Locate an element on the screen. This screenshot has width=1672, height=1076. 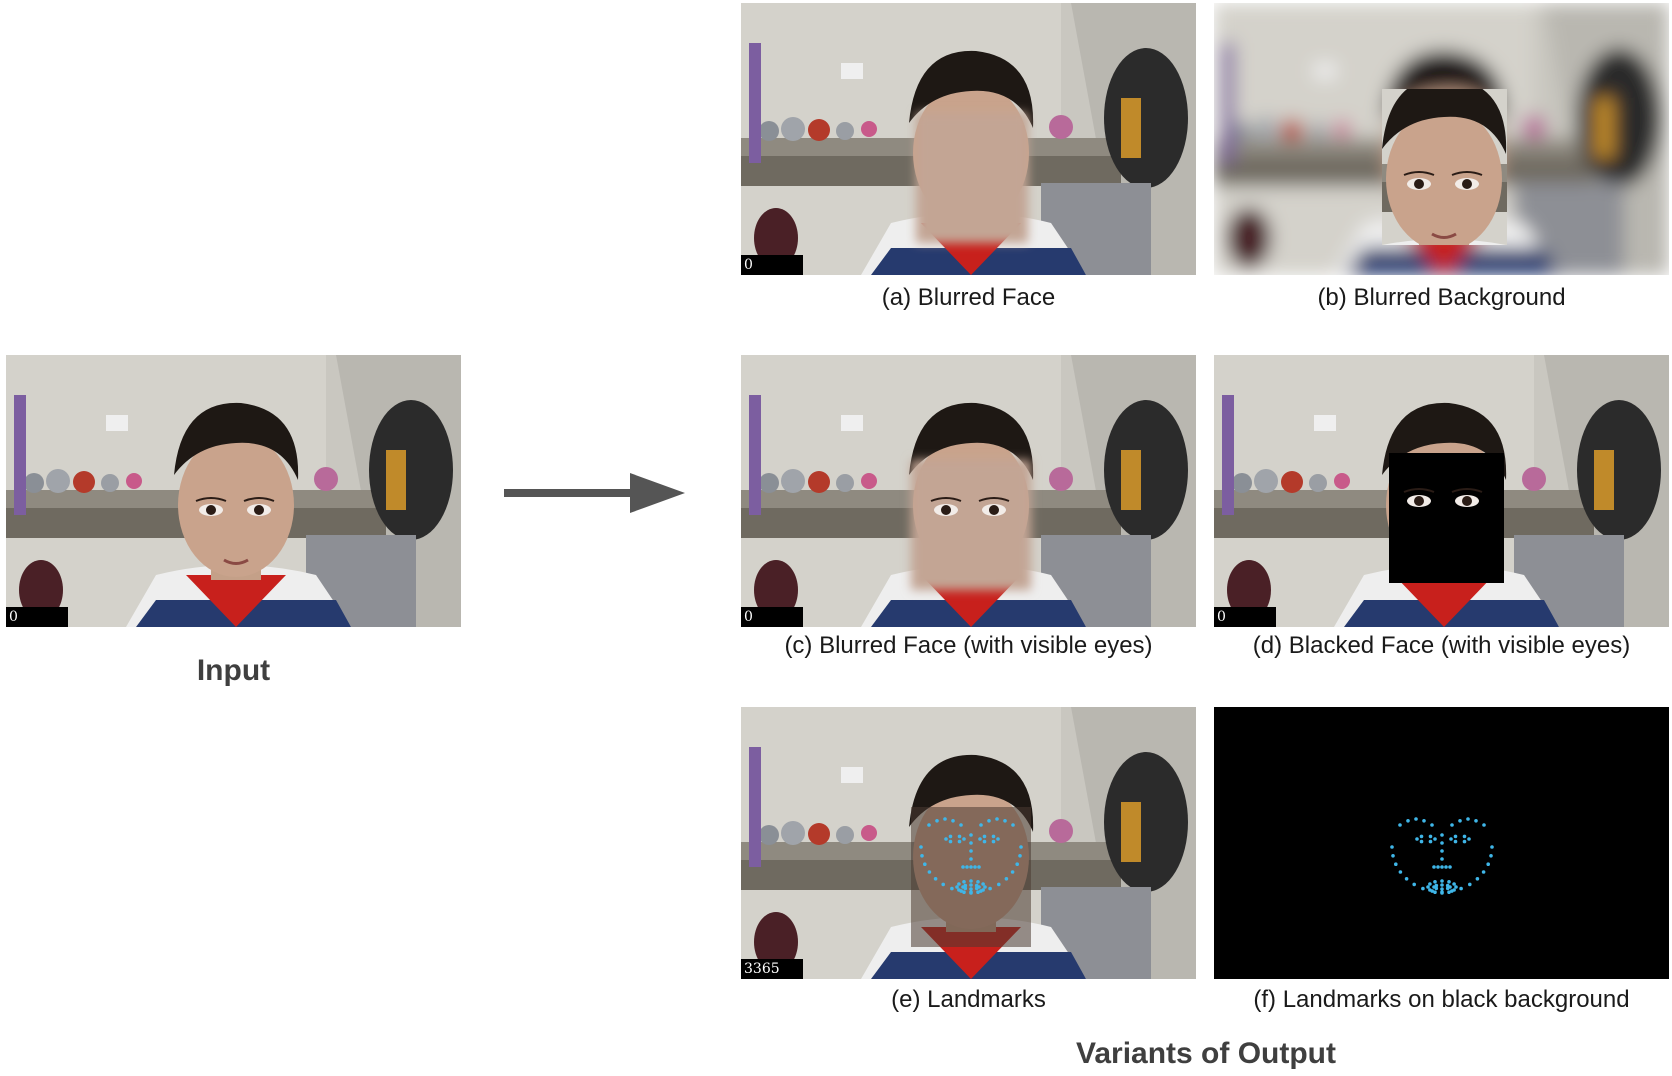
variant-landmarks: 3365 is located at coordinates (968, 843).